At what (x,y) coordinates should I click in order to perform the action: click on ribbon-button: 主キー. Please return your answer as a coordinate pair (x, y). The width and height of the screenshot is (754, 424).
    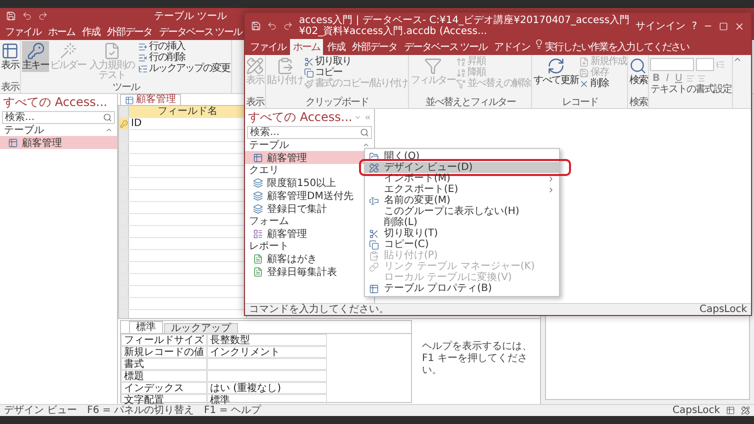
    Looking at the image, I should click on (35, 56).